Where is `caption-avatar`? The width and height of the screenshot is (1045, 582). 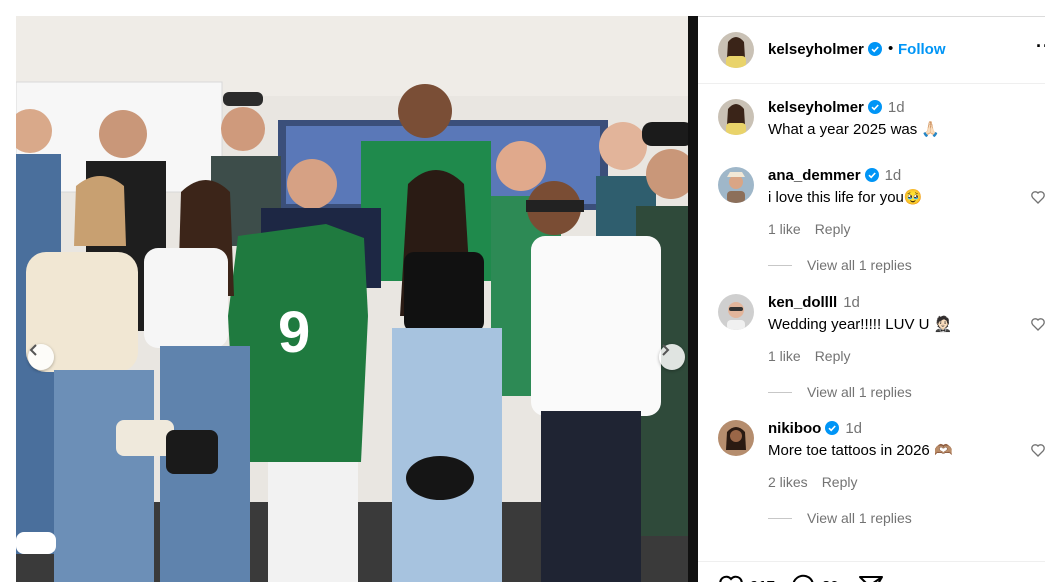
caption-avatar is located at coordinates (736, 117).